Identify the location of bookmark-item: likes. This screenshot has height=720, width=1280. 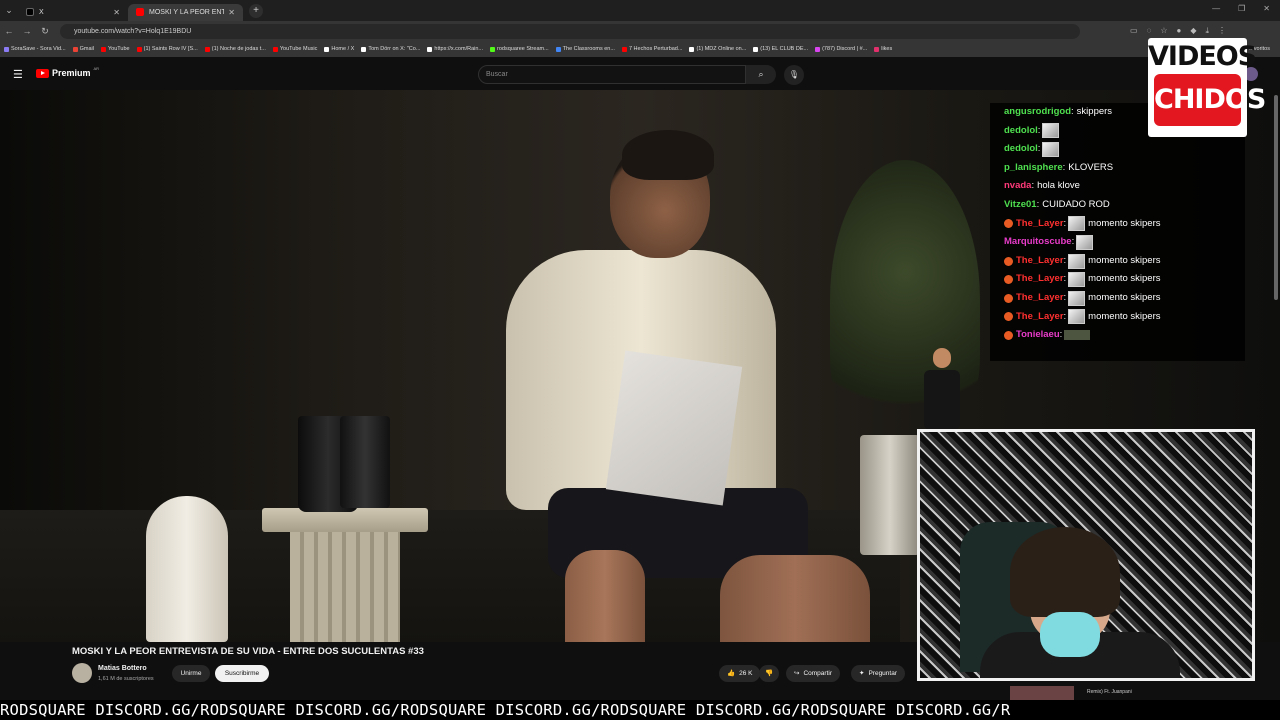
(883, 49).